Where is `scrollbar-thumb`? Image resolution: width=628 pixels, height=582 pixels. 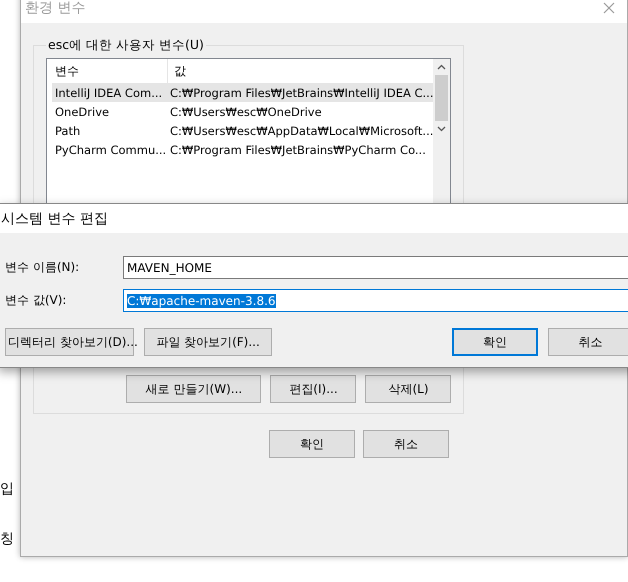
scrollbar-thumb is located at coordinates (441, 98).